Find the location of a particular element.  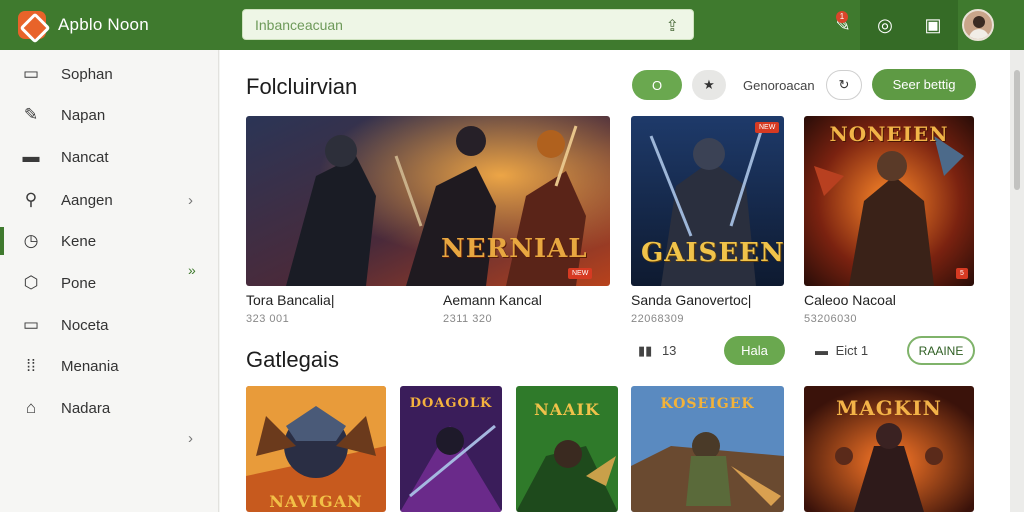

tile-art-title: MAGKIN is located at coordinates (889, 408).